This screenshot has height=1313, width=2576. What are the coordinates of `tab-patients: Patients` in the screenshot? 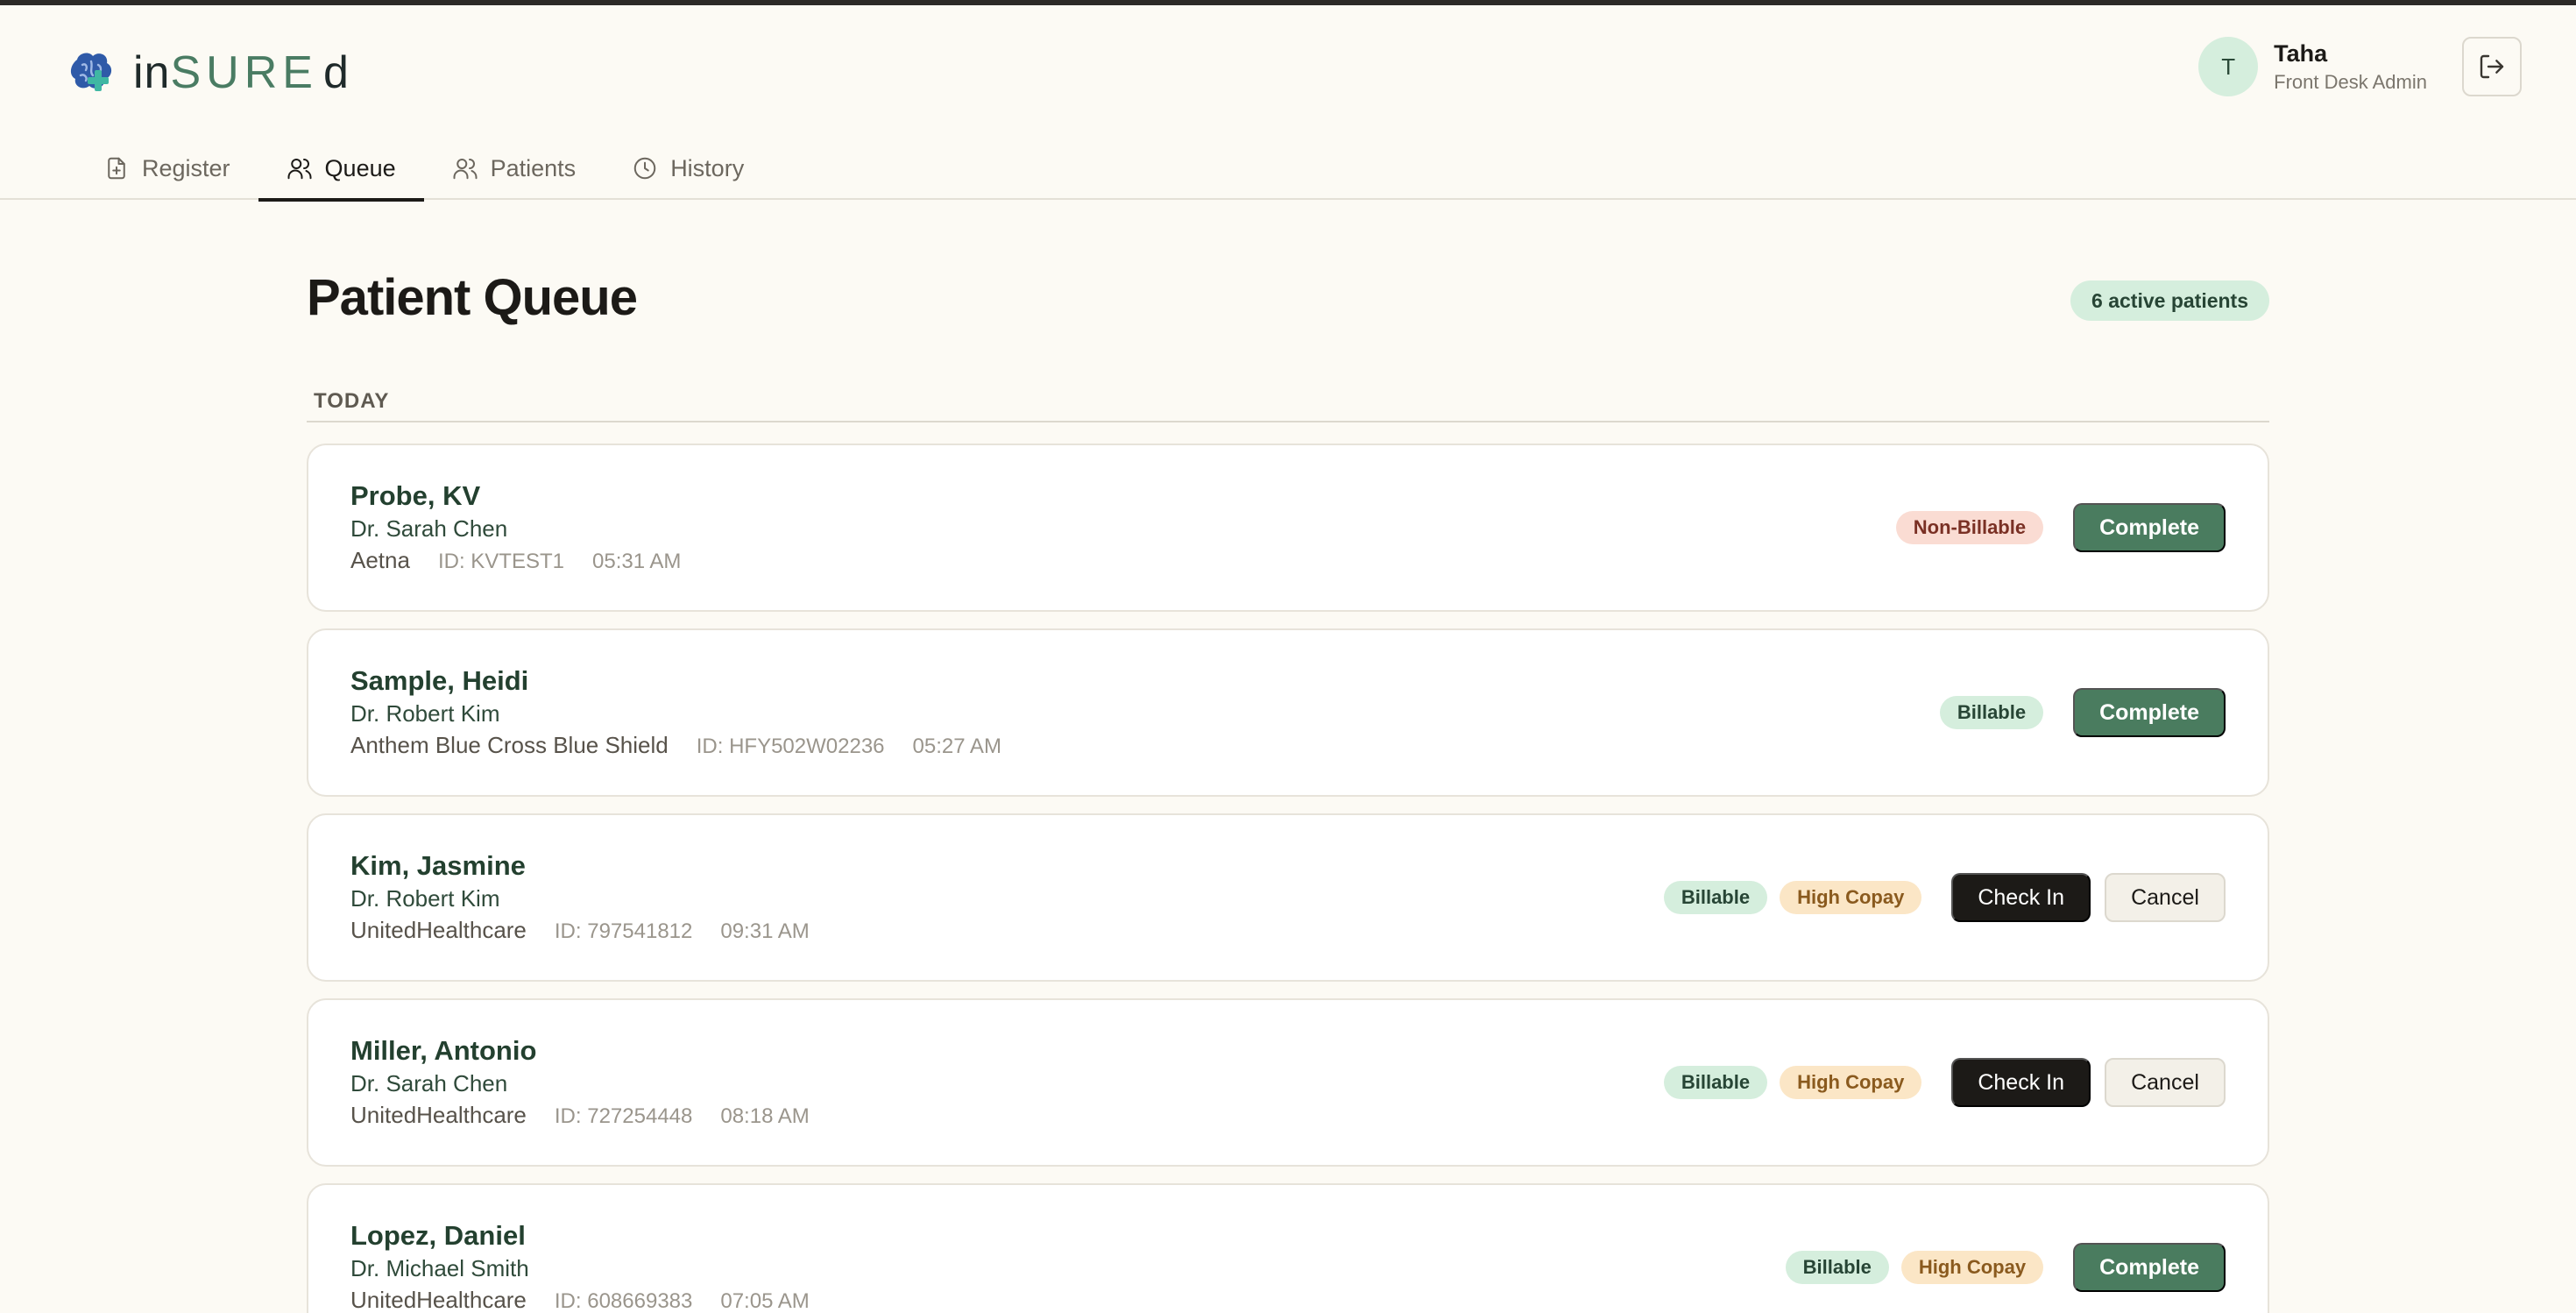 It's located at (514, 168).